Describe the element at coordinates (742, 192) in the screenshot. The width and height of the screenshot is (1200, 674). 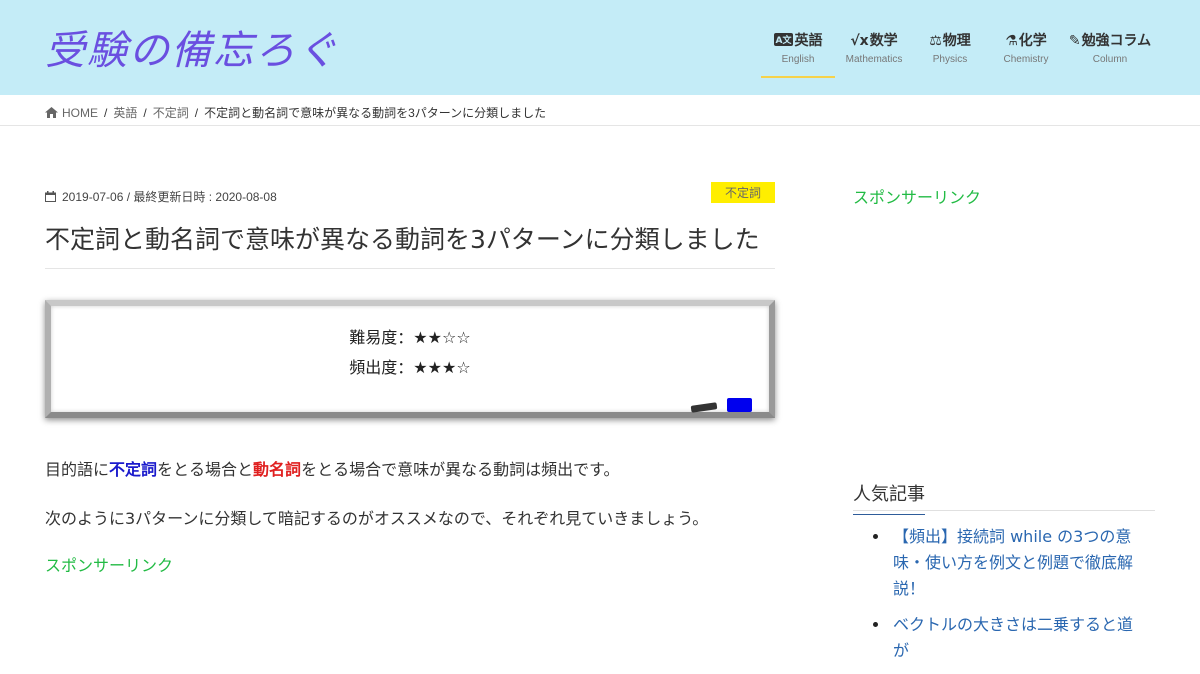
I see `category-badge: 不定詞` at that location.